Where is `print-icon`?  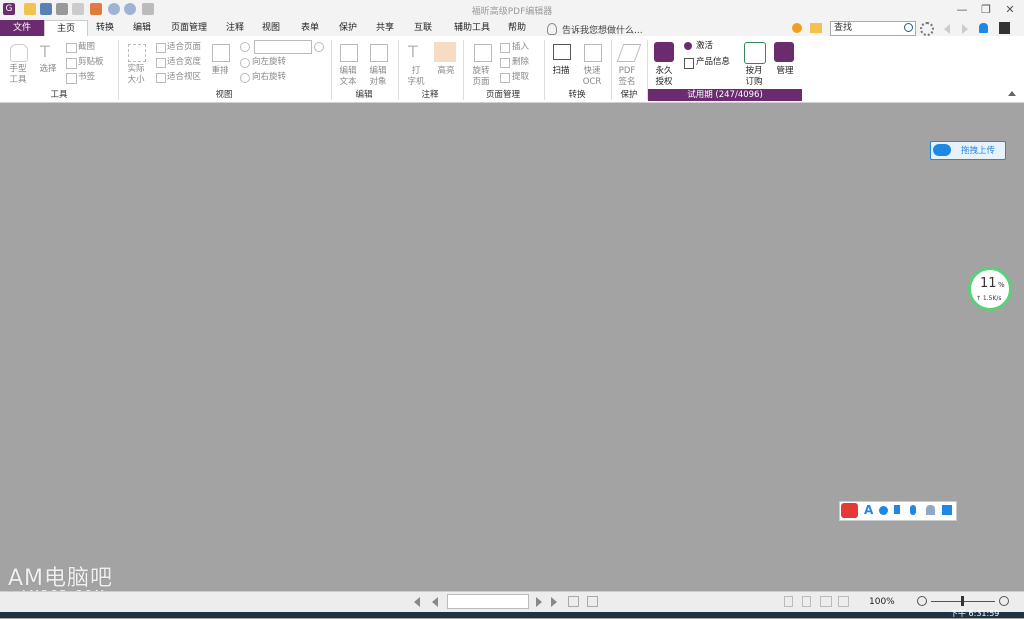
print-icon is located at coordinates (62, 9).